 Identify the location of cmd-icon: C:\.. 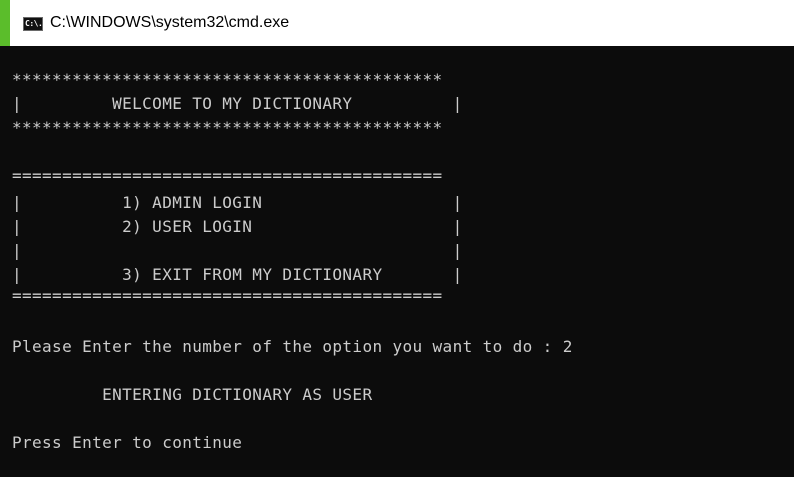
(33, 24).